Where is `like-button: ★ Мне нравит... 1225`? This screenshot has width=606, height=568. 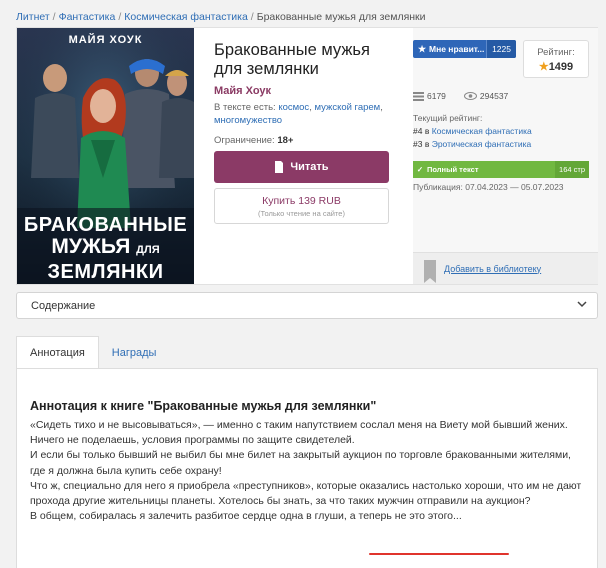 like-button: ★ Мне нравит... 1225 is located at coordinates (464, 49).